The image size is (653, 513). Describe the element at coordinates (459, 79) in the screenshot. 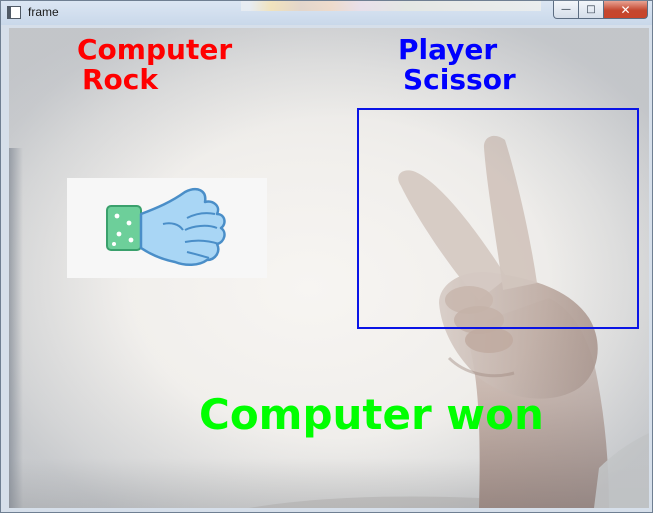

I see `player-move-label: Scissor` at that location.